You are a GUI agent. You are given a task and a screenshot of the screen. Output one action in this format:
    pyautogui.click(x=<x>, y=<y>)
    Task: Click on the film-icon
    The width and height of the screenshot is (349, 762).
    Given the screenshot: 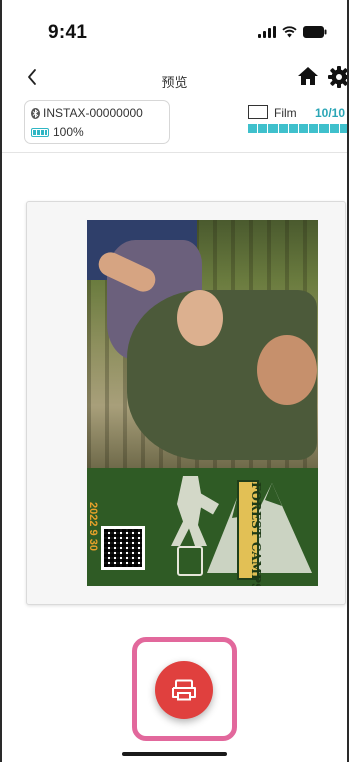 What is the action you would take?
    pyautogui.click(x=258, y=112)
    